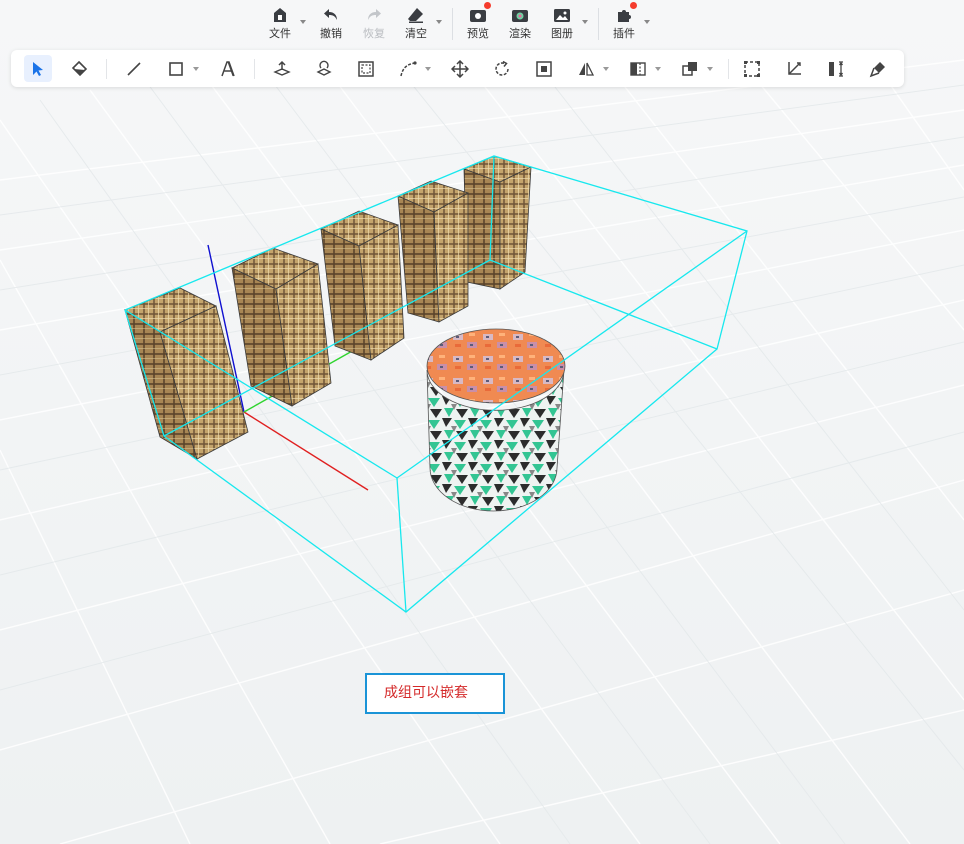 Image resolution: width=964 pixels, height=844 pixels. I want to click on boolean-tool, so click(694, 68).